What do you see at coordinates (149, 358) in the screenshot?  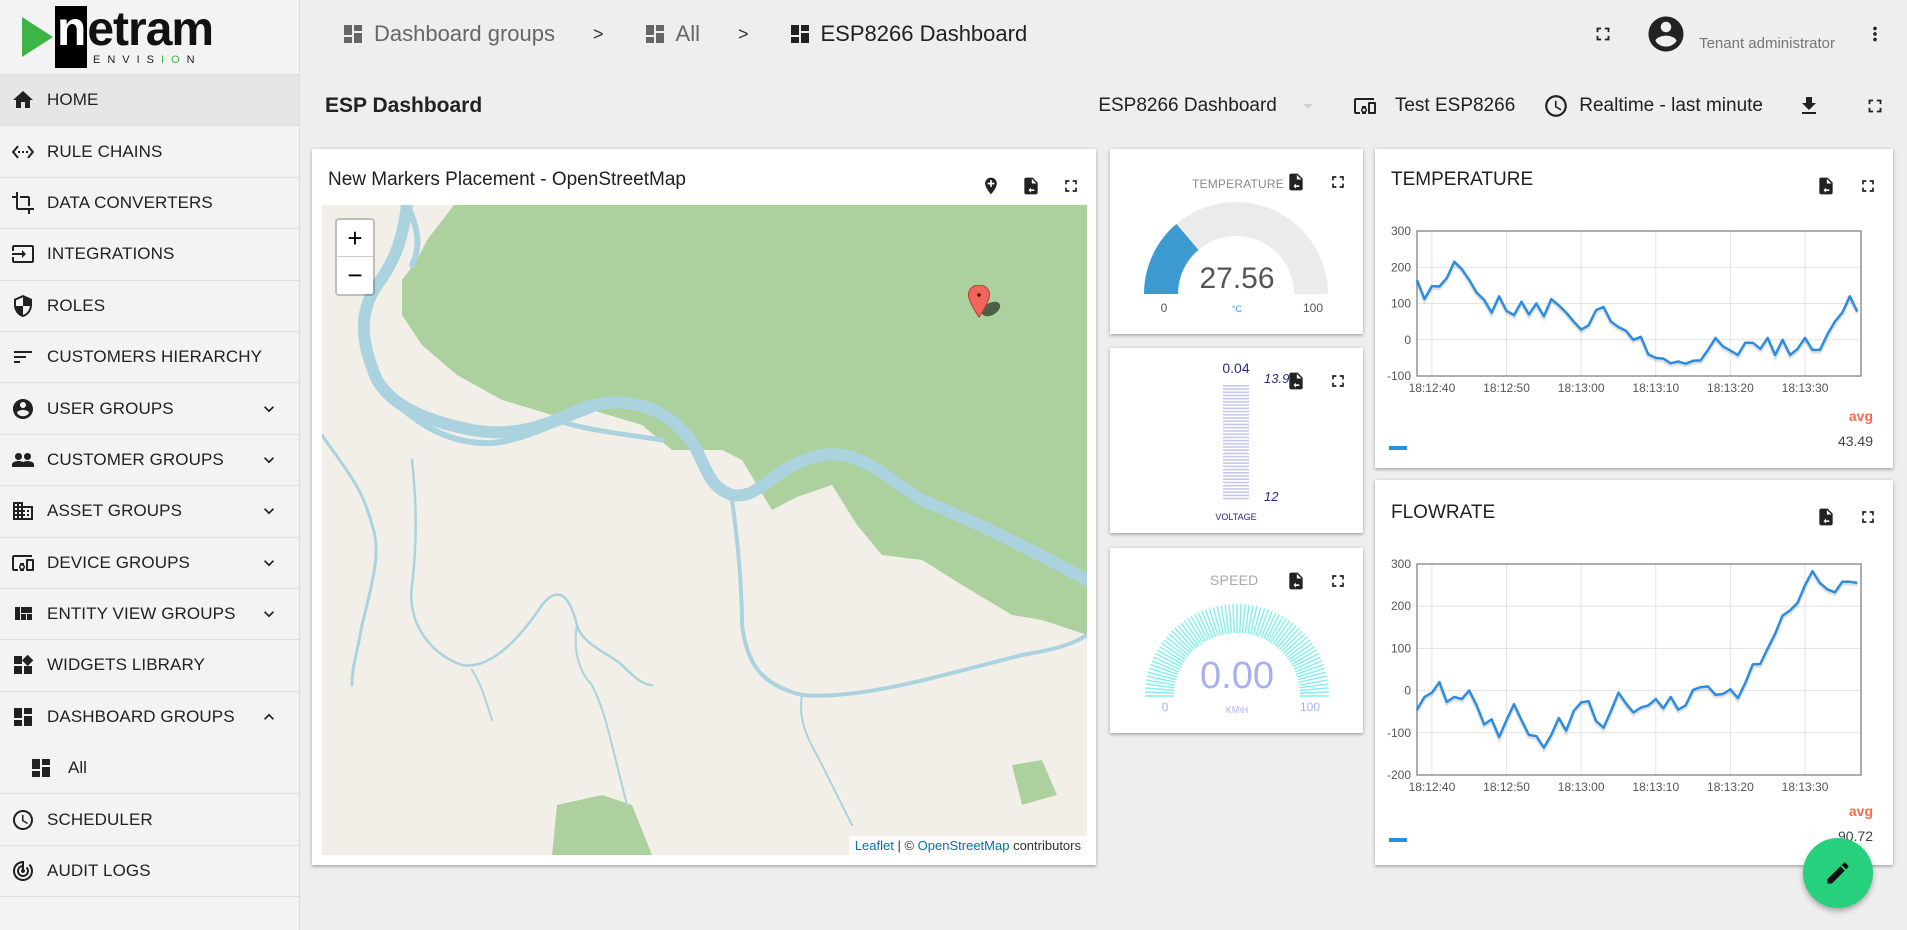 I see `sidebar-item-customers-hierarchy: CUSTOMERS HIERARCHY` at bounding box center [149, 358].